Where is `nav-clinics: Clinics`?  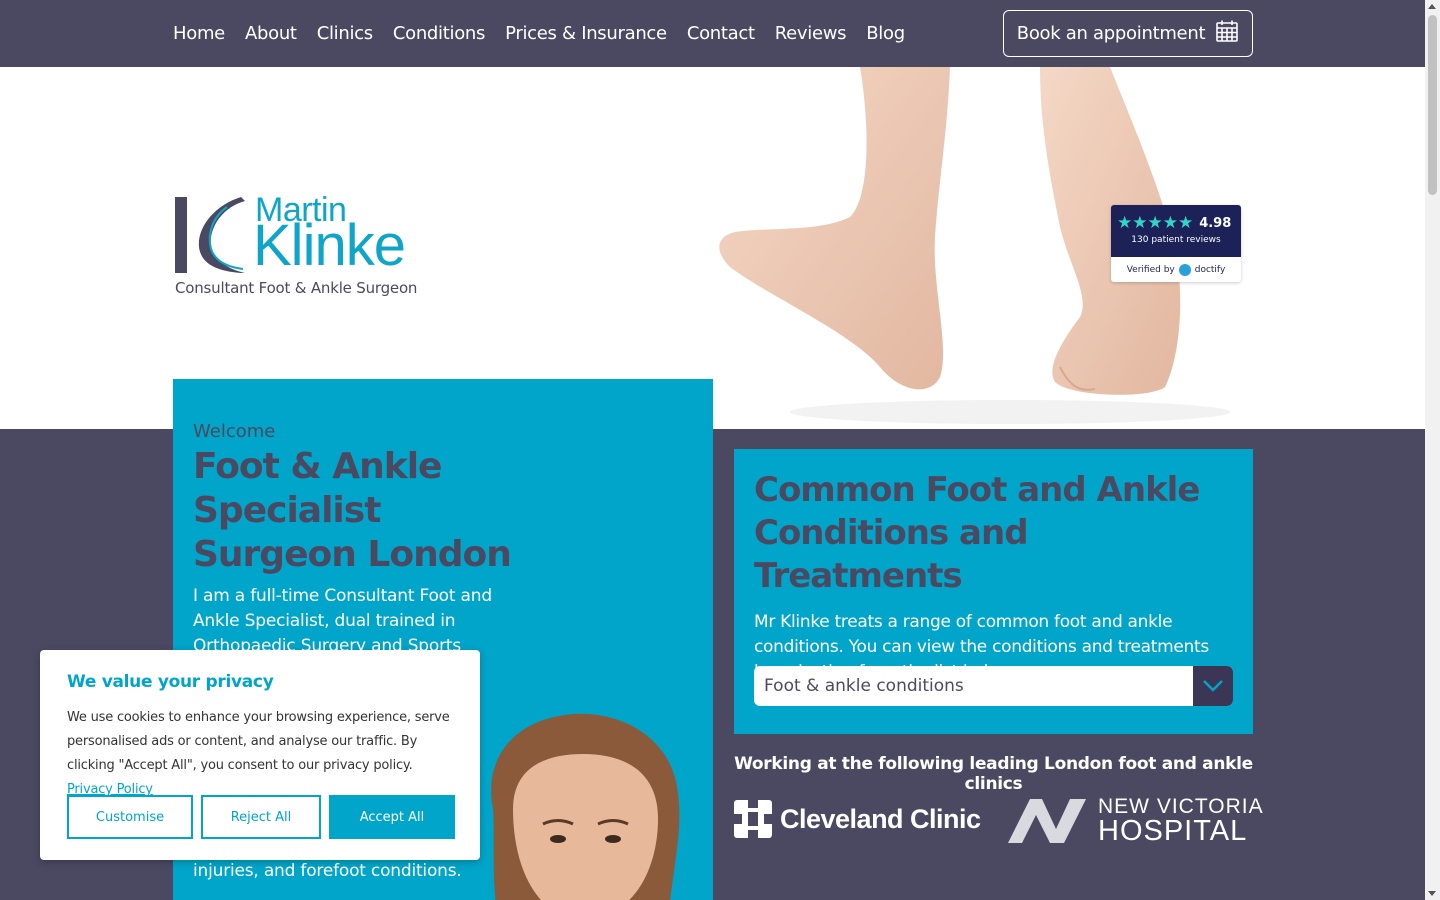
nav-clinics: Clinics is located at coordinates (345, 33).